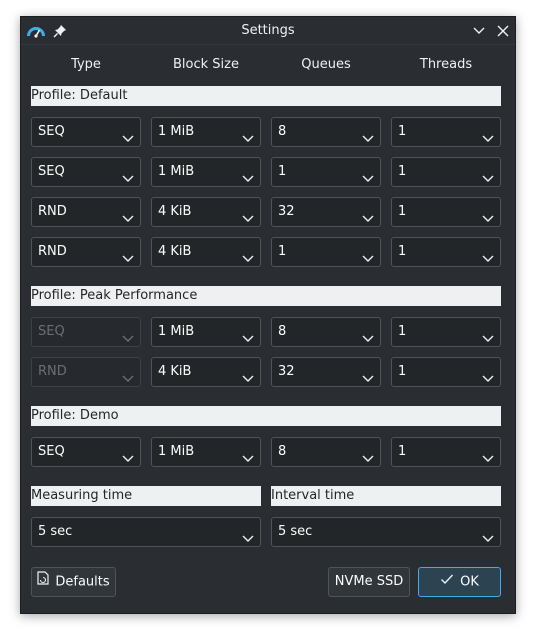 This screenshot has height=638, width=536. Describe the element at coordinates (82, 582) in the screenshot. I see `defaults-label: Defaults` at that location.